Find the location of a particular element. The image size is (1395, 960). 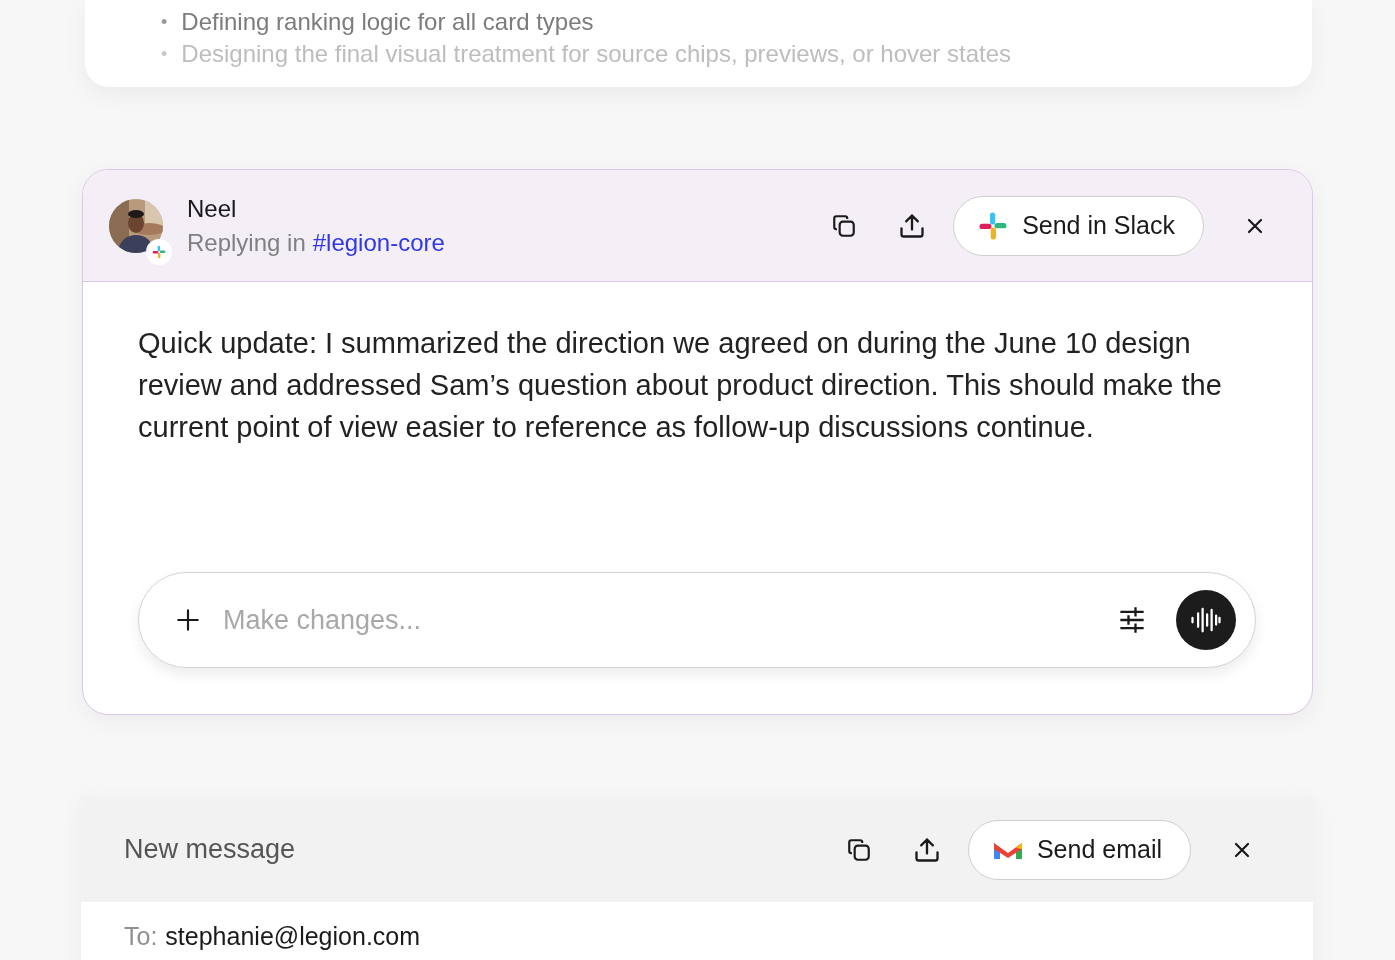

sliders-icon is located at coordinates (1132, 620).